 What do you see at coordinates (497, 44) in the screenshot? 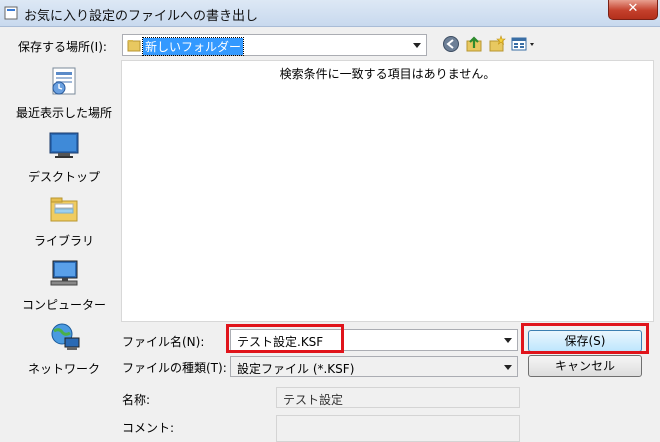
I see `new-folder-icon` at bounding box center [497, 44].